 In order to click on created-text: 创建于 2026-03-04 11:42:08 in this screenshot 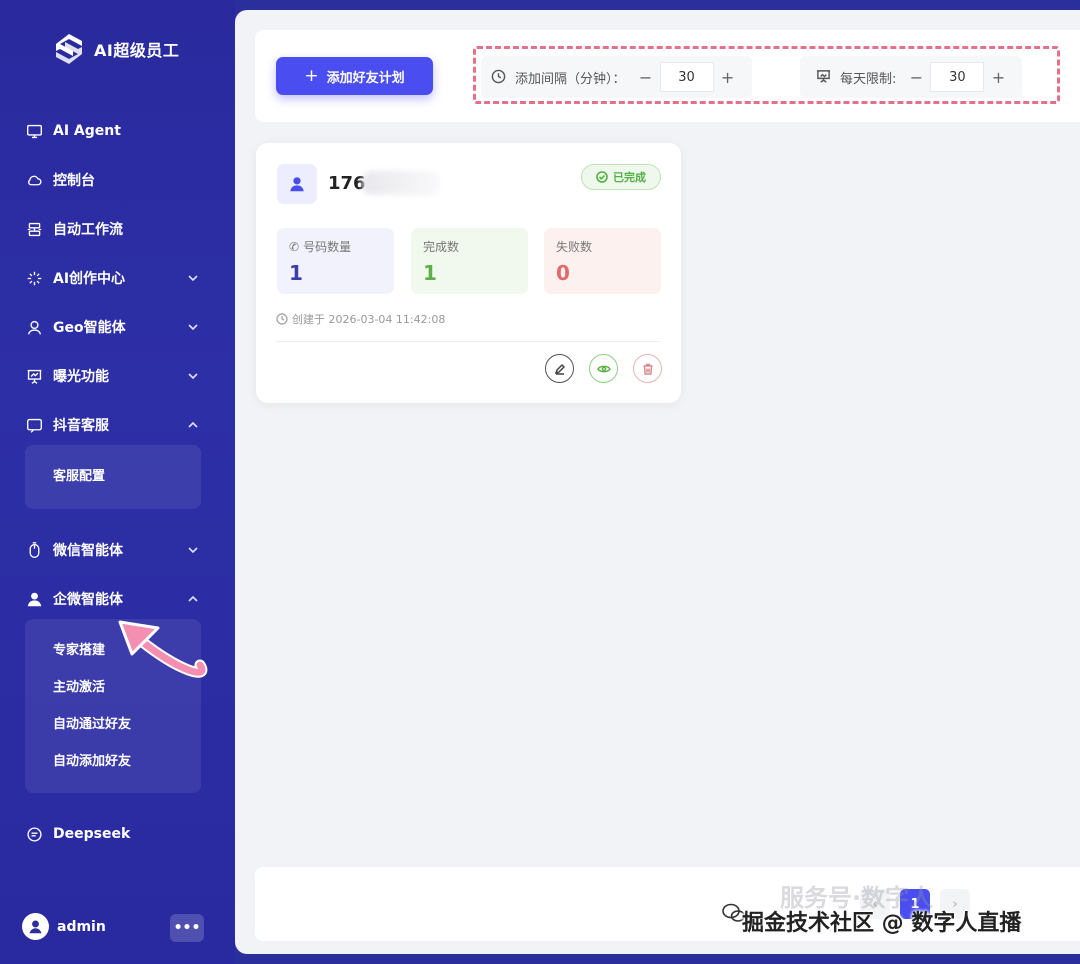, I will do `click(369, 319)`.